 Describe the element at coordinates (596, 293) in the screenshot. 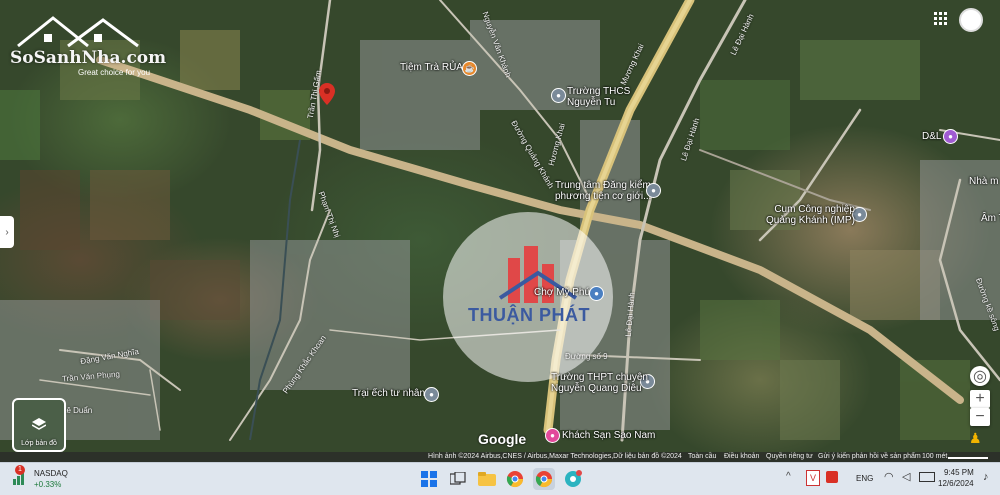

I see `market-icon: ●` at that location.